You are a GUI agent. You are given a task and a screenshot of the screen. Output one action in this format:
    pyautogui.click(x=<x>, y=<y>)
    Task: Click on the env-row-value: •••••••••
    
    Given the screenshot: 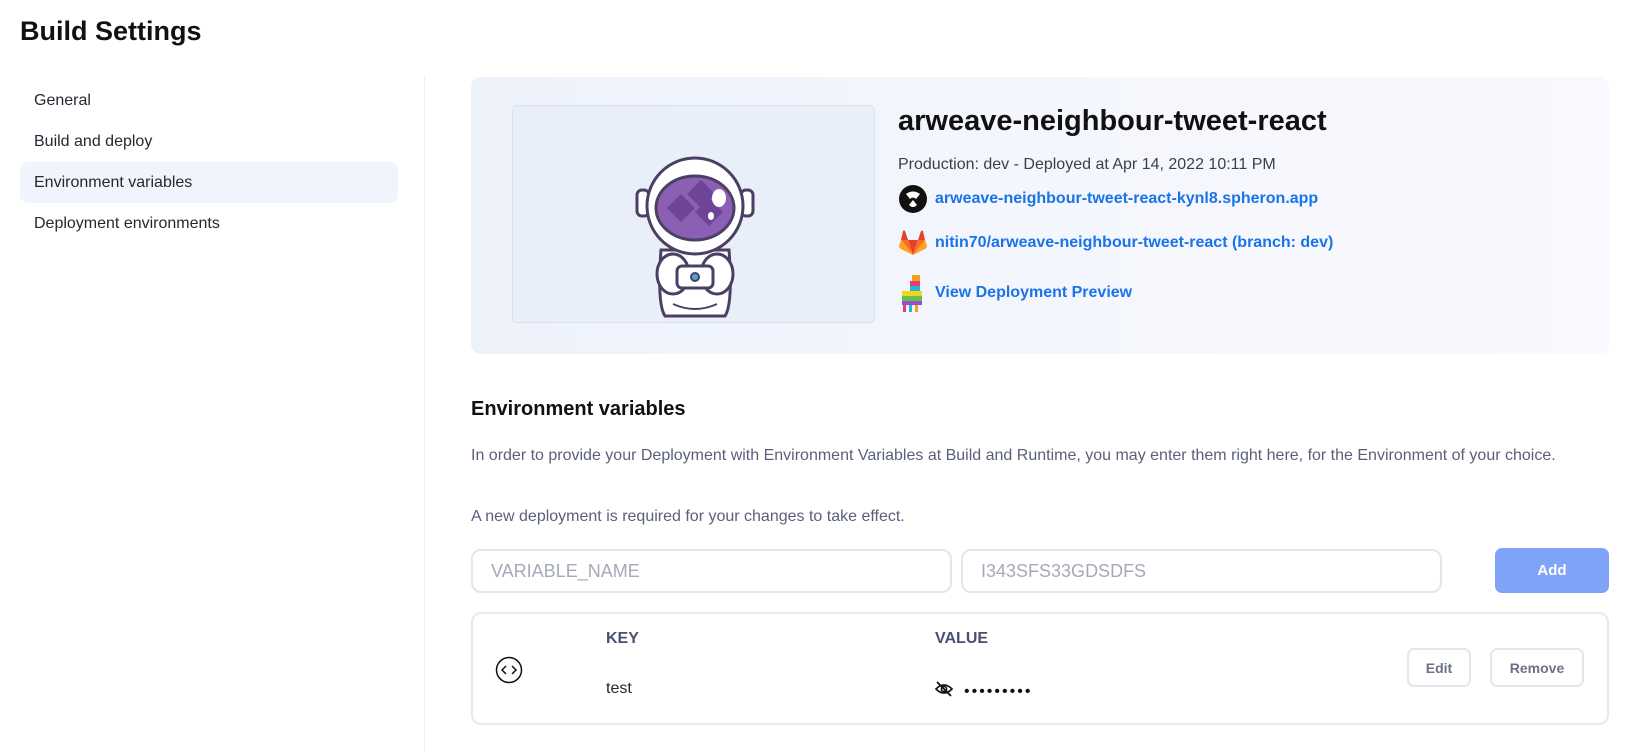 What is the action you would take?
    pyautogui.click(x=983, y=691)
    